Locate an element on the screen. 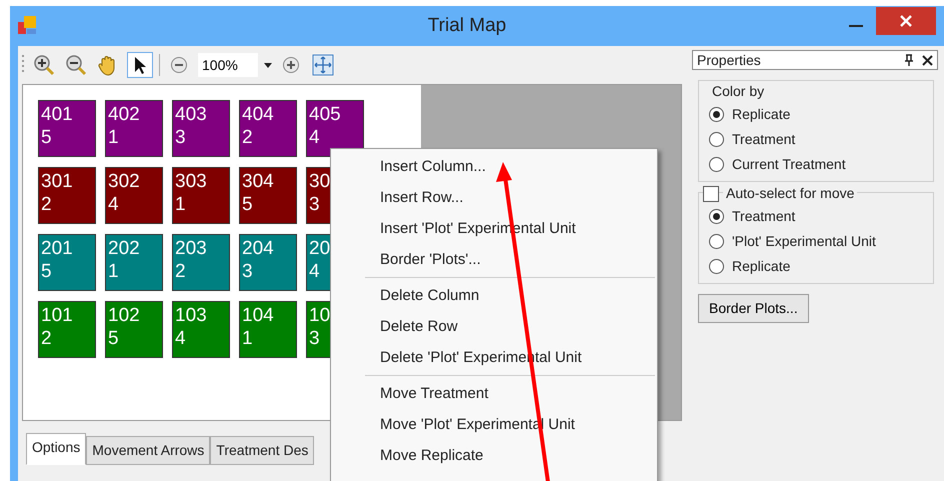 The width and height of the screenshot is (944, 481). plot-tile: 402 1 is located at coordinates (134, 128).